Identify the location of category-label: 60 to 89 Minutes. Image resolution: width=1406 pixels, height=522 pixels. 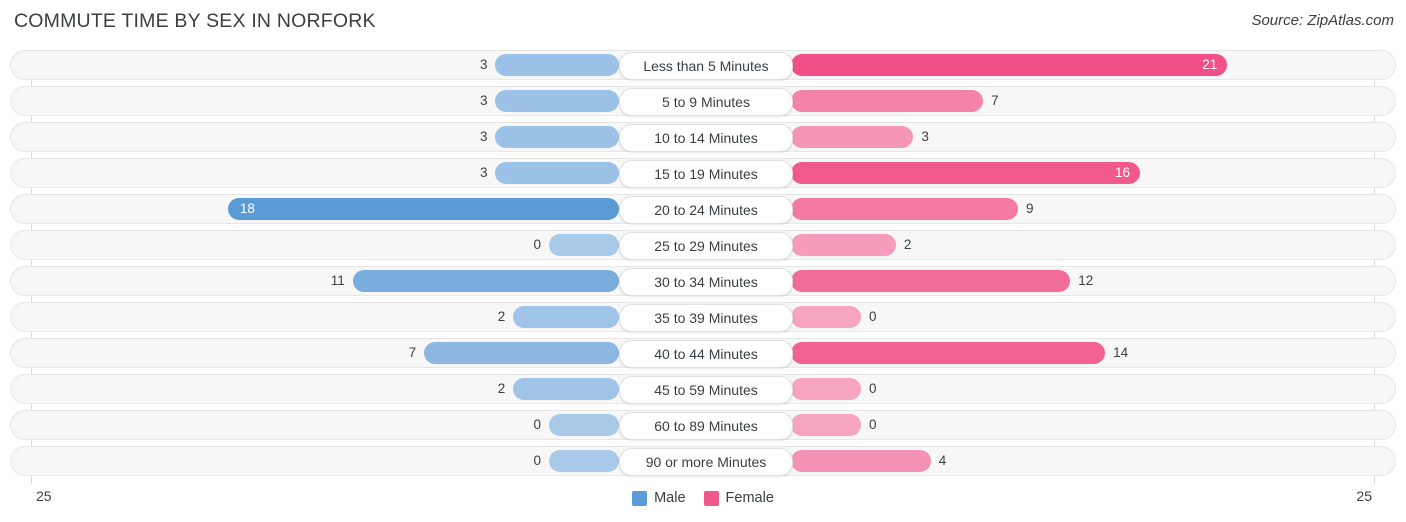
(706, 426).